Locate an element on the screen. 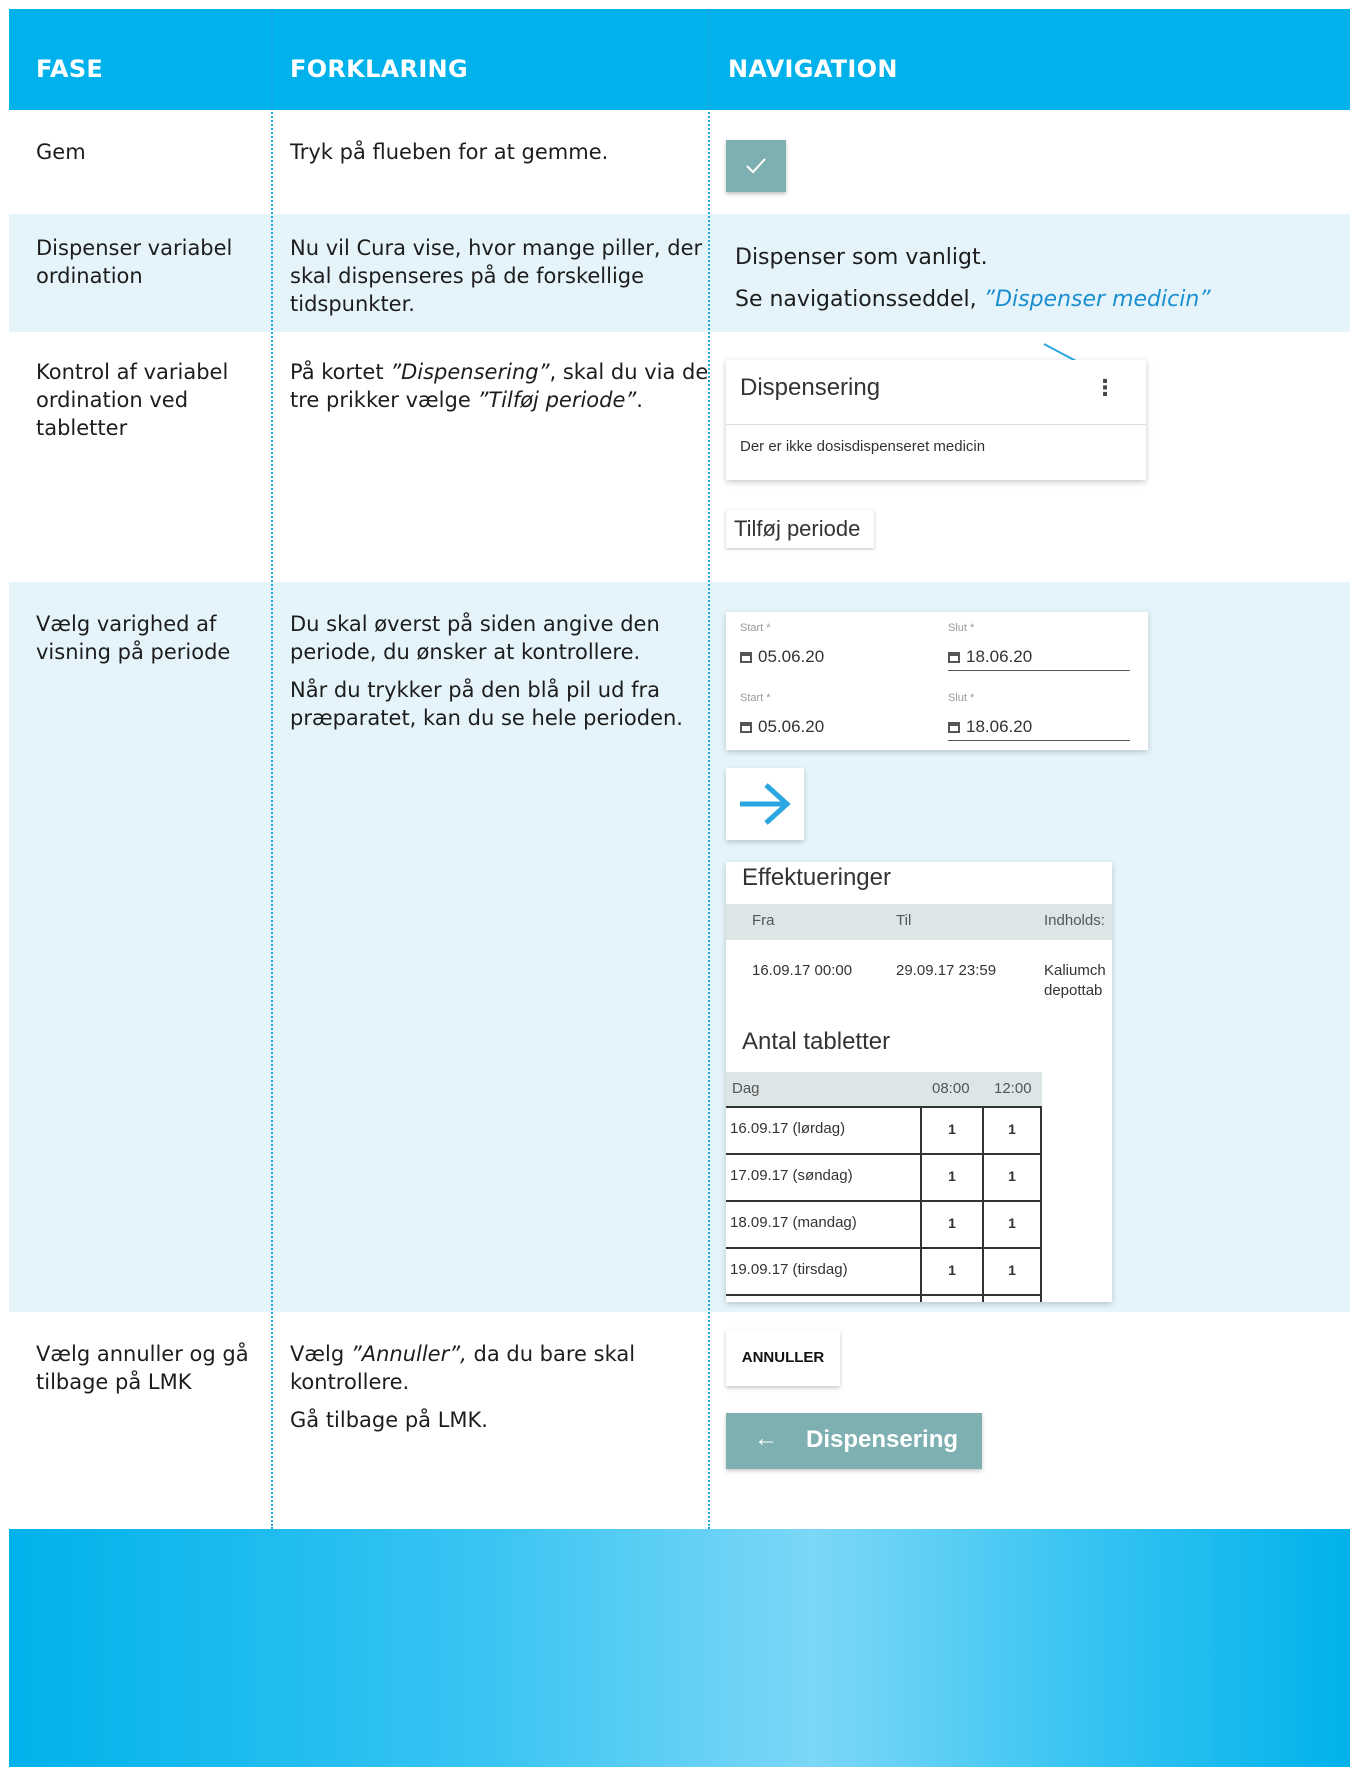 This screenshot has width=1350, height=1767. nav-text-prefix: Se navigationsseddel, is located at coordinates (856, 299).